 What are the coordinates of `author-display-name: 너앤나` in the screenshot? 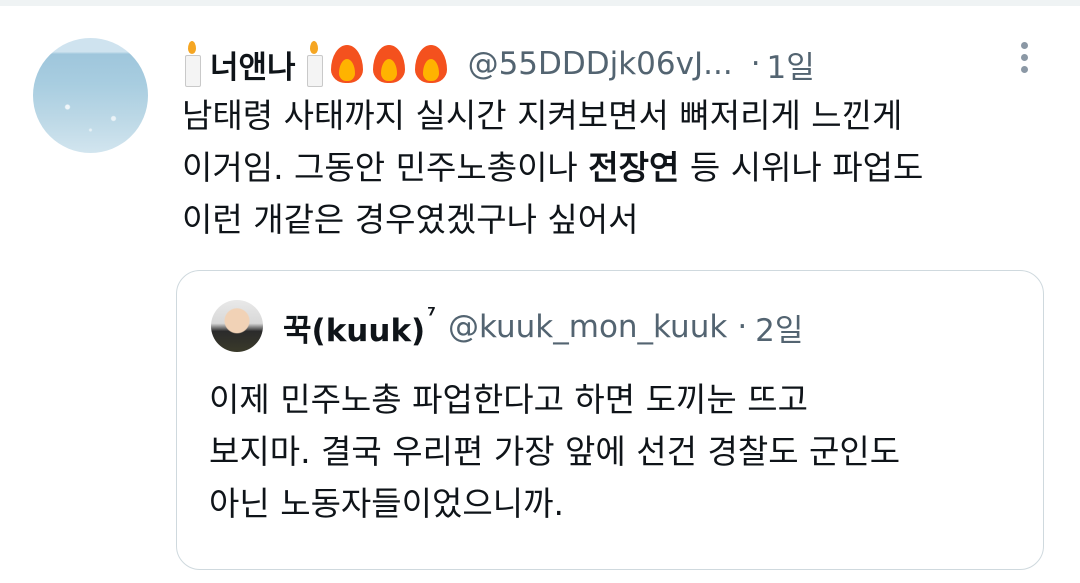 It's located at (253, 64).